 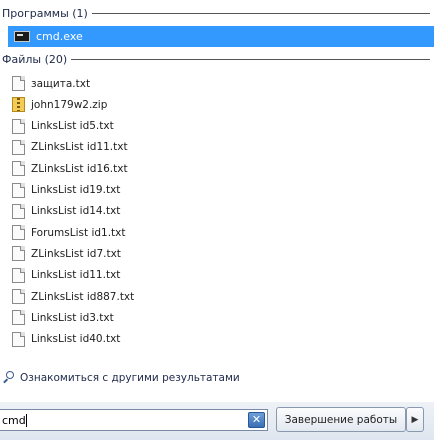 I want to click on search-input-text: cmd, so click(x=14, y=420).